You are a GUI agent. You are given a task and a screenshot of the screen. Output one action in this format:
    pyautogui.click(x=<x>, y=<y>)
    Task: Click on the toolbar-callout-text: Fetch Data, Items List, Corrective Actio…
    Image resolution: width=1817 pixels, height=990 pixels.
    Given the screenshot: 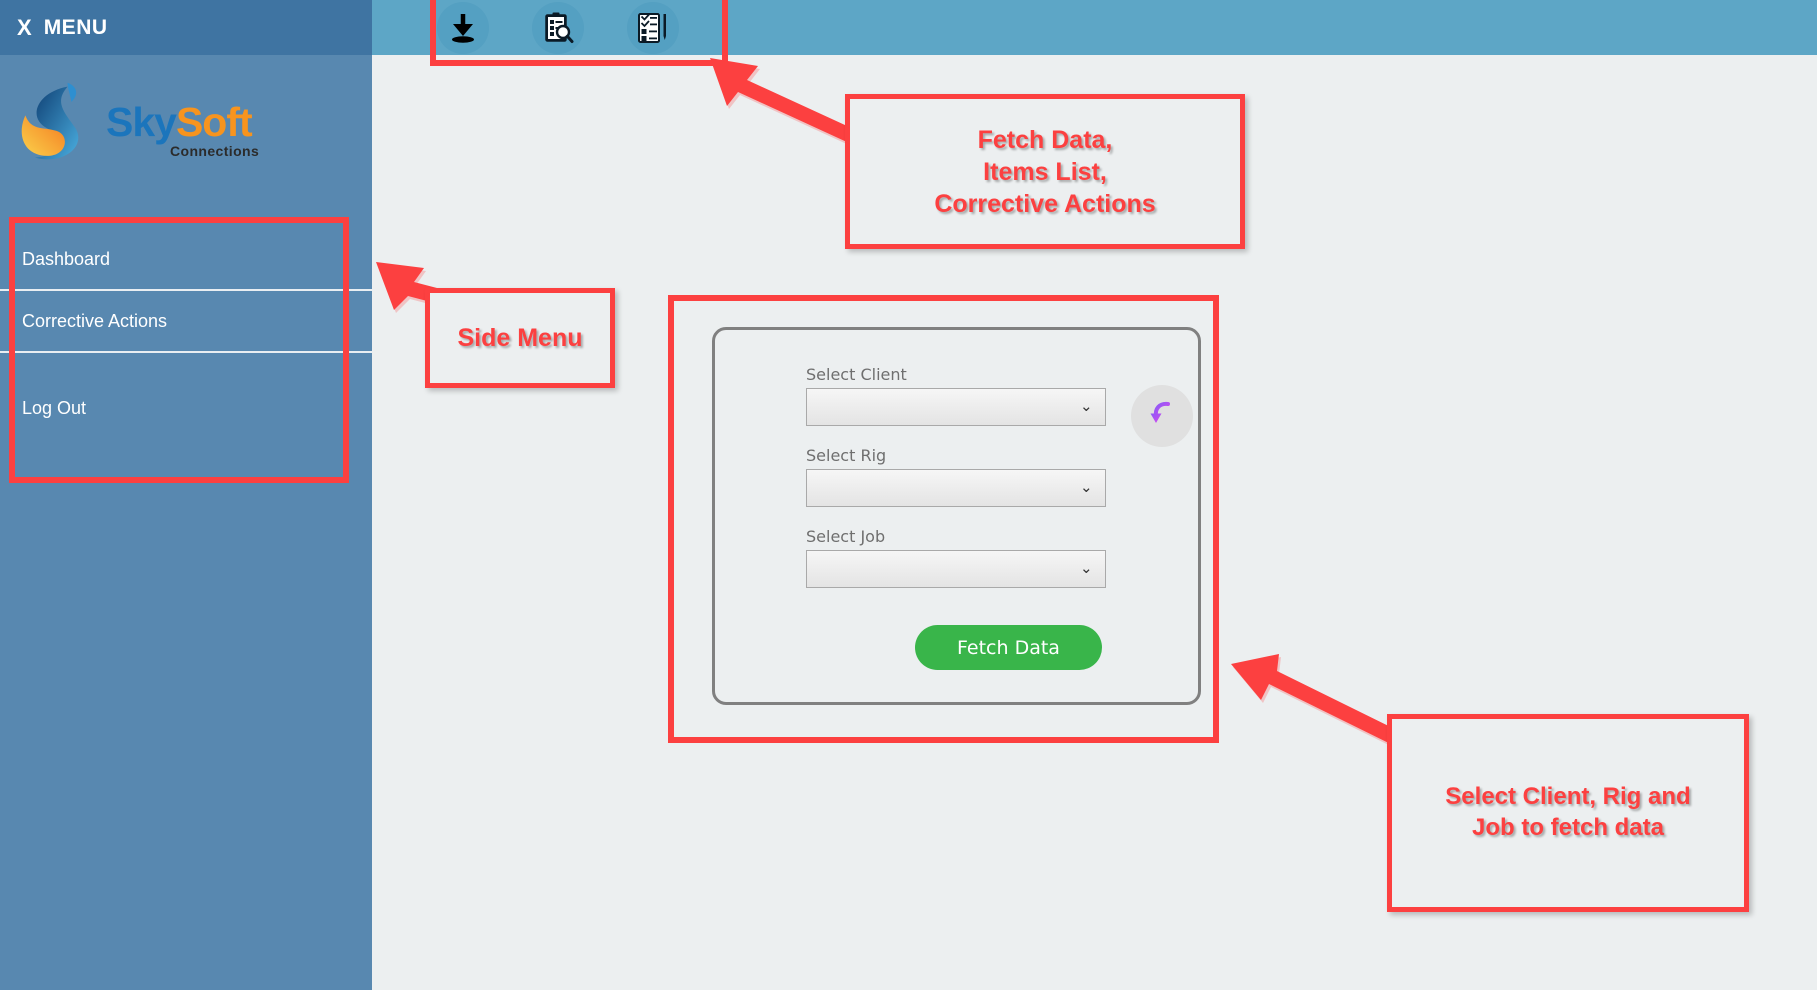 What is the action you would take?
    pyautogui.click(x=1044, y=172)
    